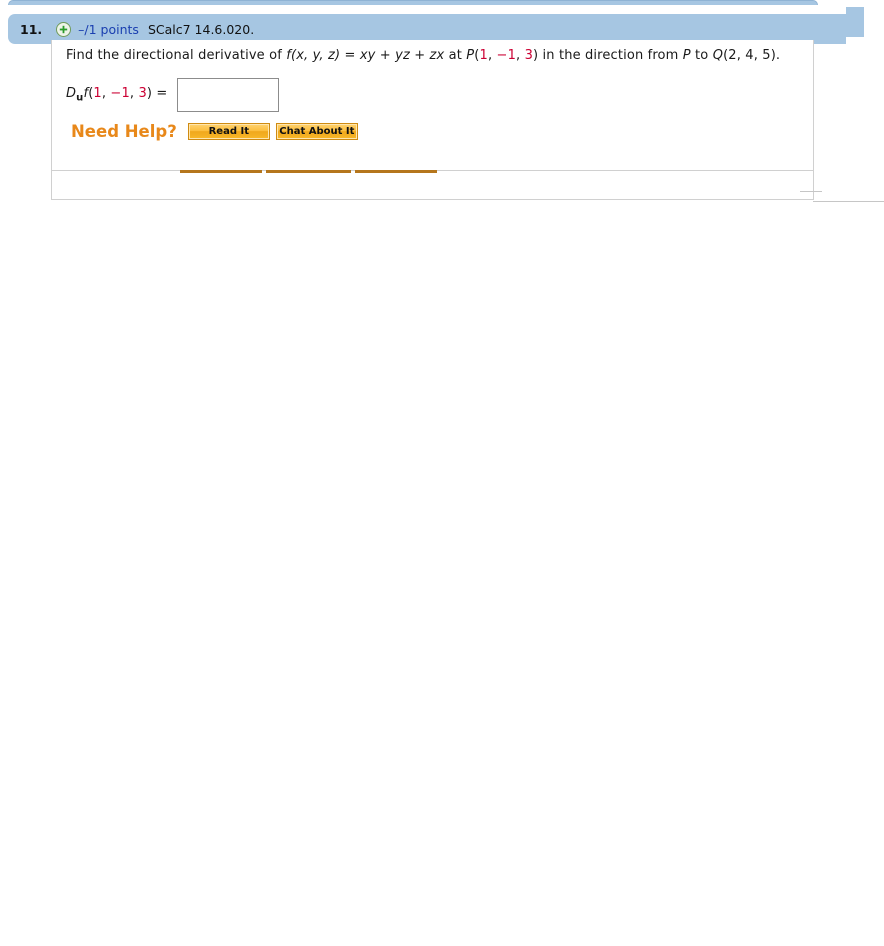 The image size is (884, 946). I want to click on to-word: to, so click(701, 55).